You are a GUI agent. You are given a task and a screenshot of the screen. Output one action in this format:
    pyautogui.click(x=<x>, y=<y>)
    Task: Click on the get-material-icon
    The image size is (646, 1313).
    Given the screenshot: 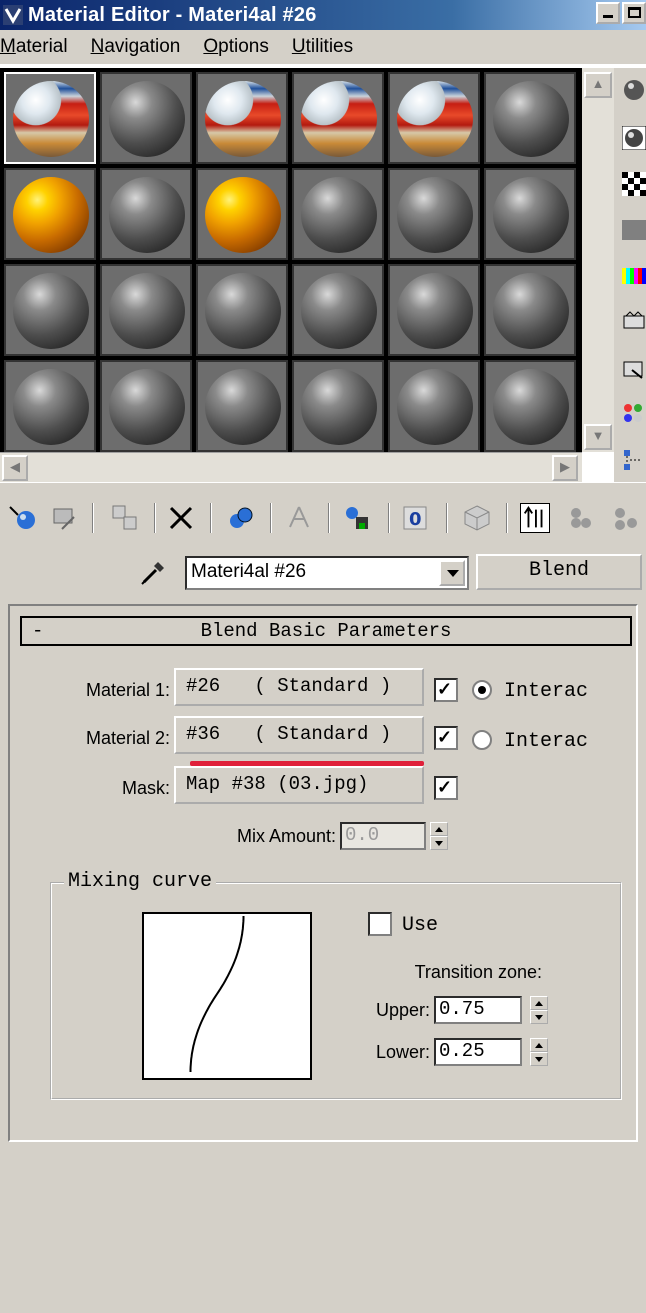 What is the action you would take?
    pyautogui.click(x=23, y=518)
    